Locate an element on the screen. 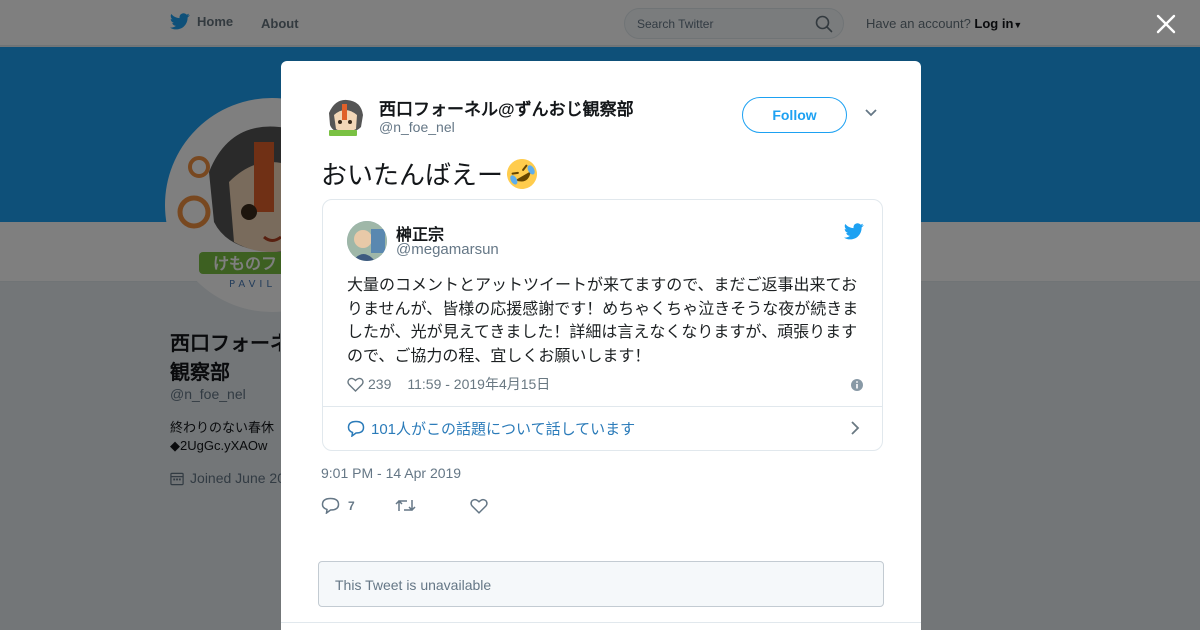  unavailable-tweet-text: This Tweet is unavailable is located at coordinates (413, 585).